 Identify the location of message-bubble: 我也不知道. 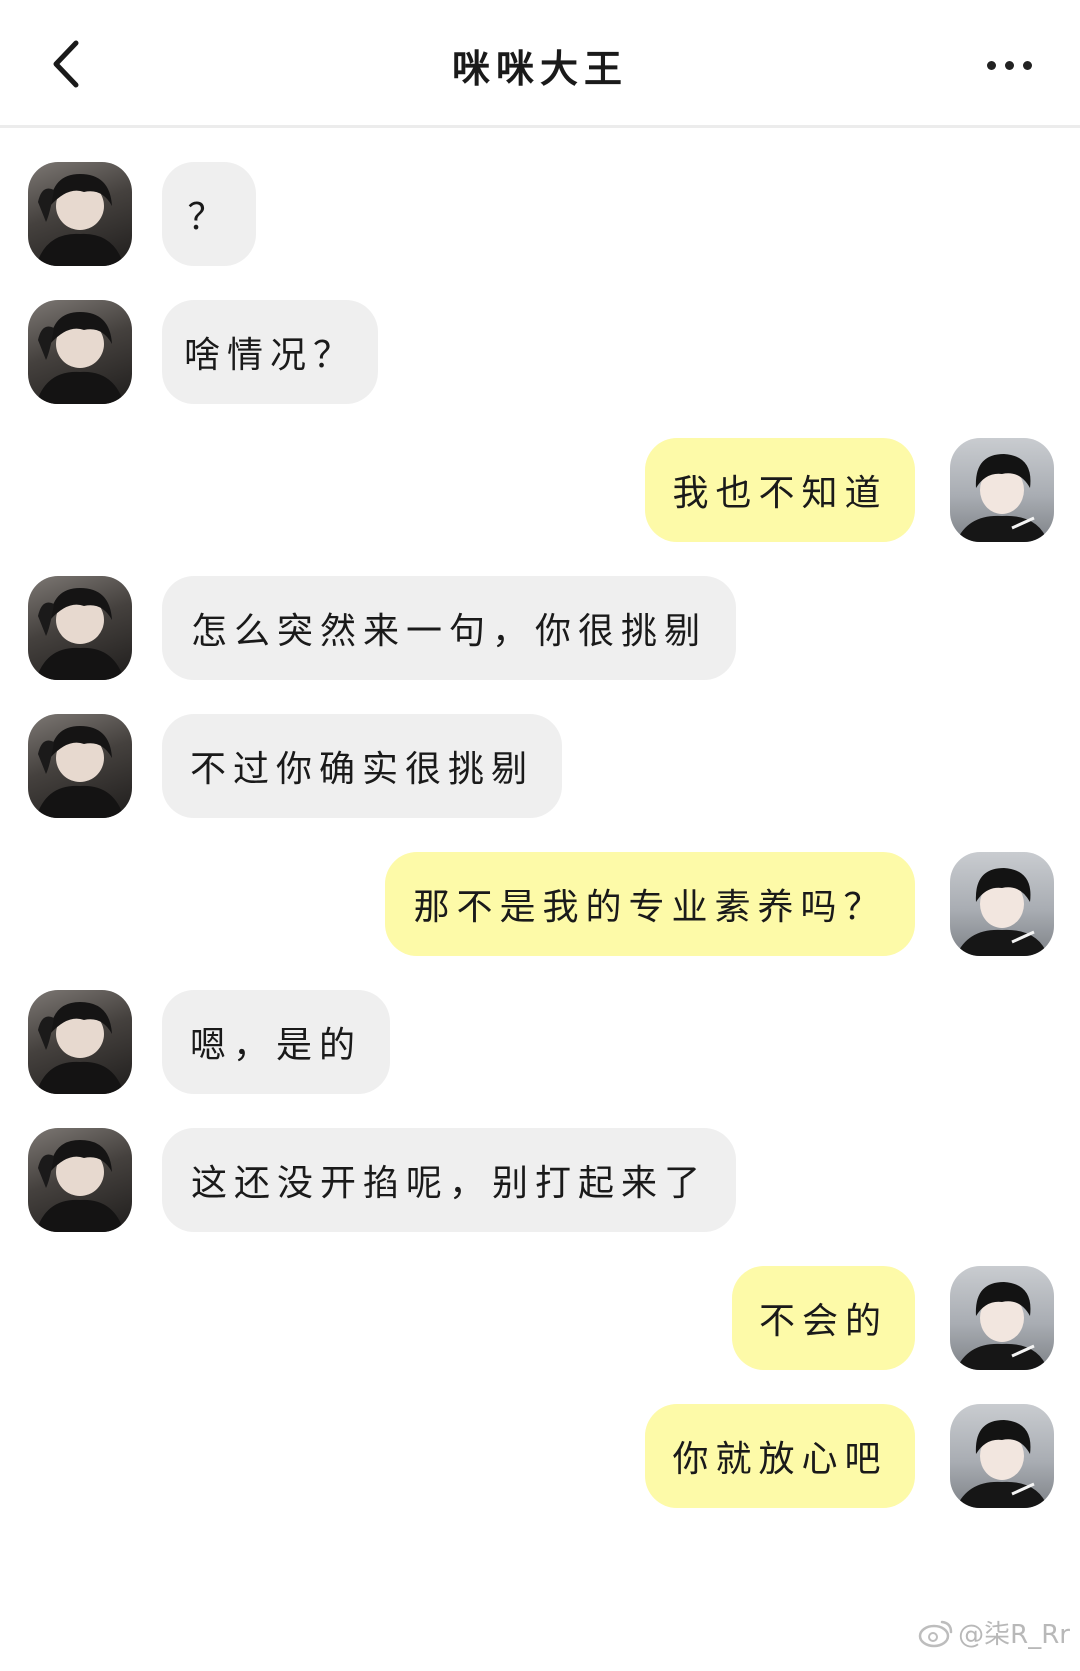
(780, 490).